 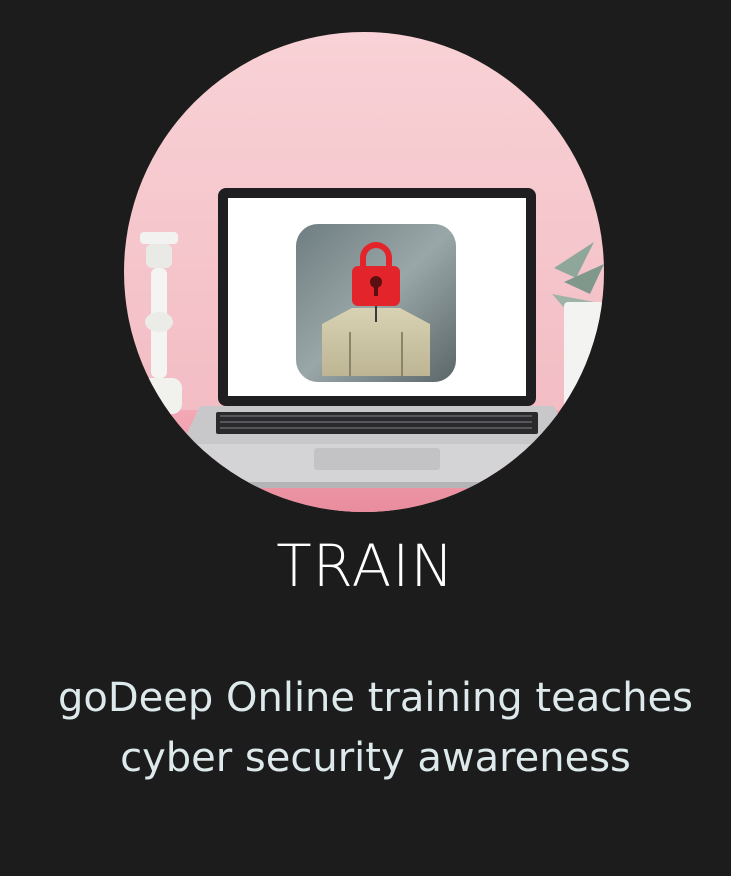 I want to click on description-line-1: goDeep Online training teaches, so click(x=375, y=698).